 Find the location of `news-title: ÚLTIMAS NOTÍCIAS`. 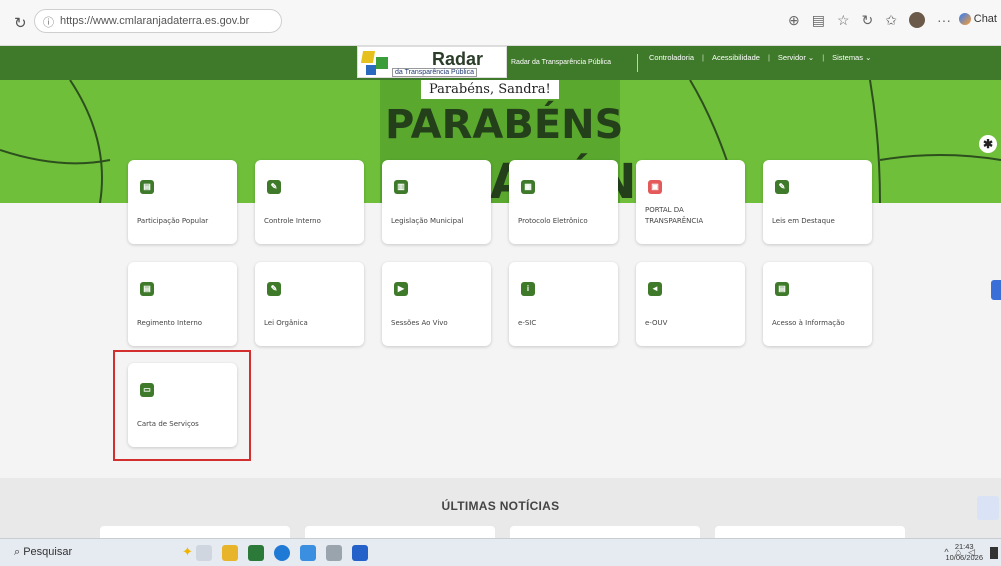

news-title: ÚLTIMAS NOTÍCIAS is located at coordinates (500, 506).